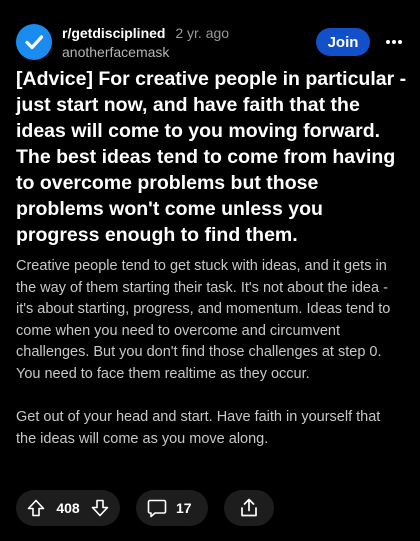  I want to click on separator-dot, so click(170, 33).